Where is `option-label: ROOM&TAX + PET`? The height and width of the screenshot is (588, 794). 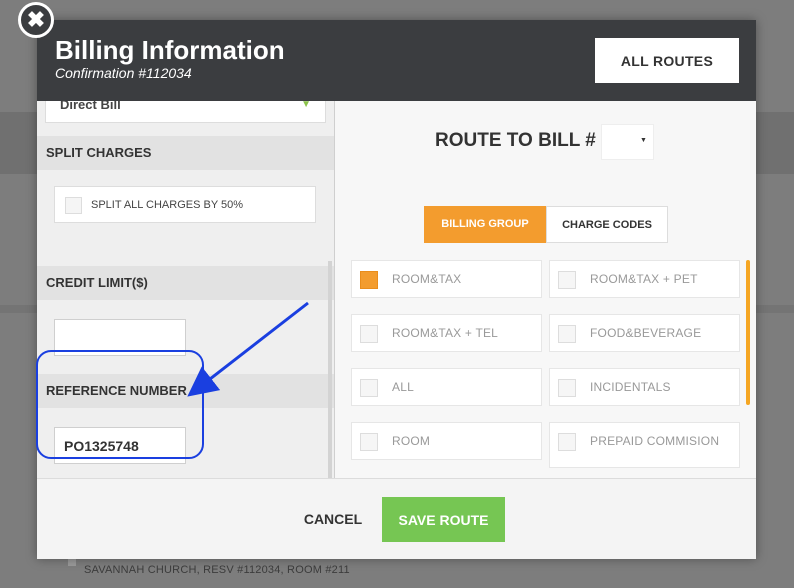 option-label: ROOM&TAX + PET is located at coordinates (644, 279).